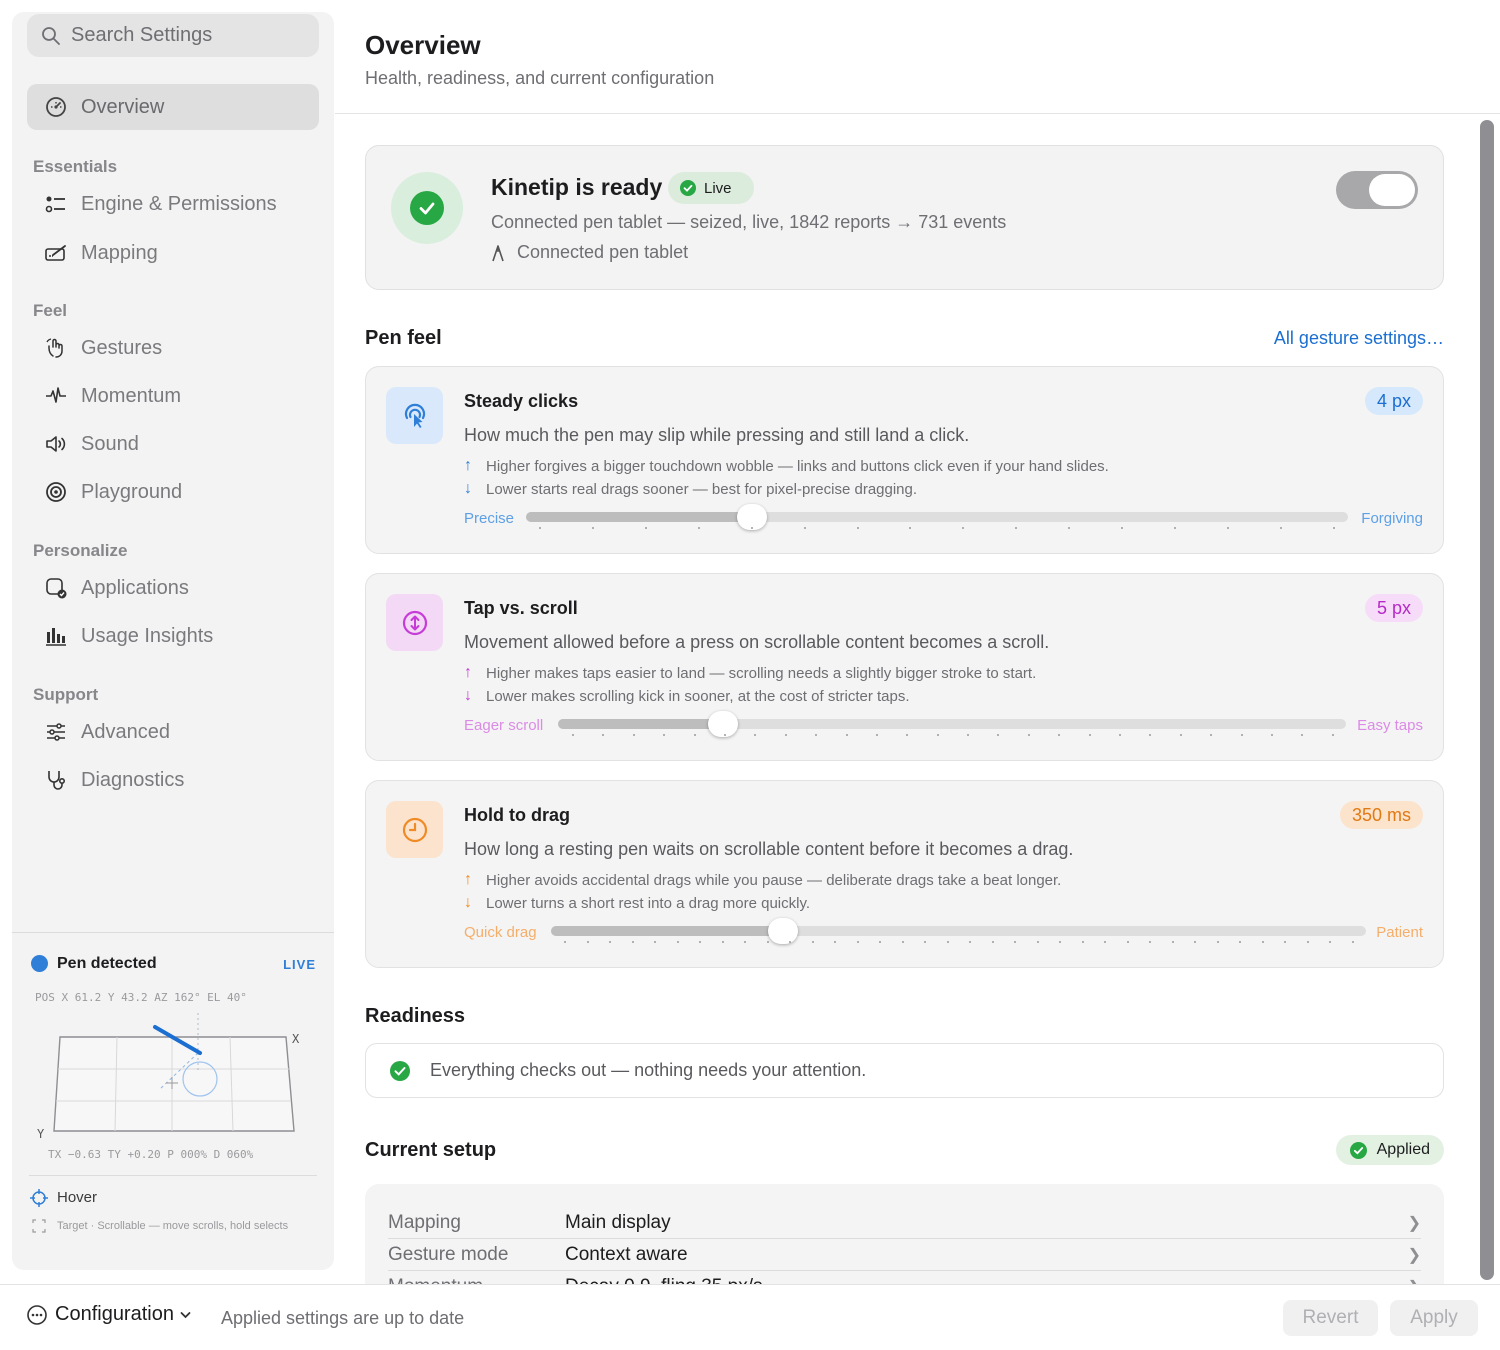 The width and height of the screenshot is (1500, 1350). I want to click on search-input: Search Settings, so click(141, 35).